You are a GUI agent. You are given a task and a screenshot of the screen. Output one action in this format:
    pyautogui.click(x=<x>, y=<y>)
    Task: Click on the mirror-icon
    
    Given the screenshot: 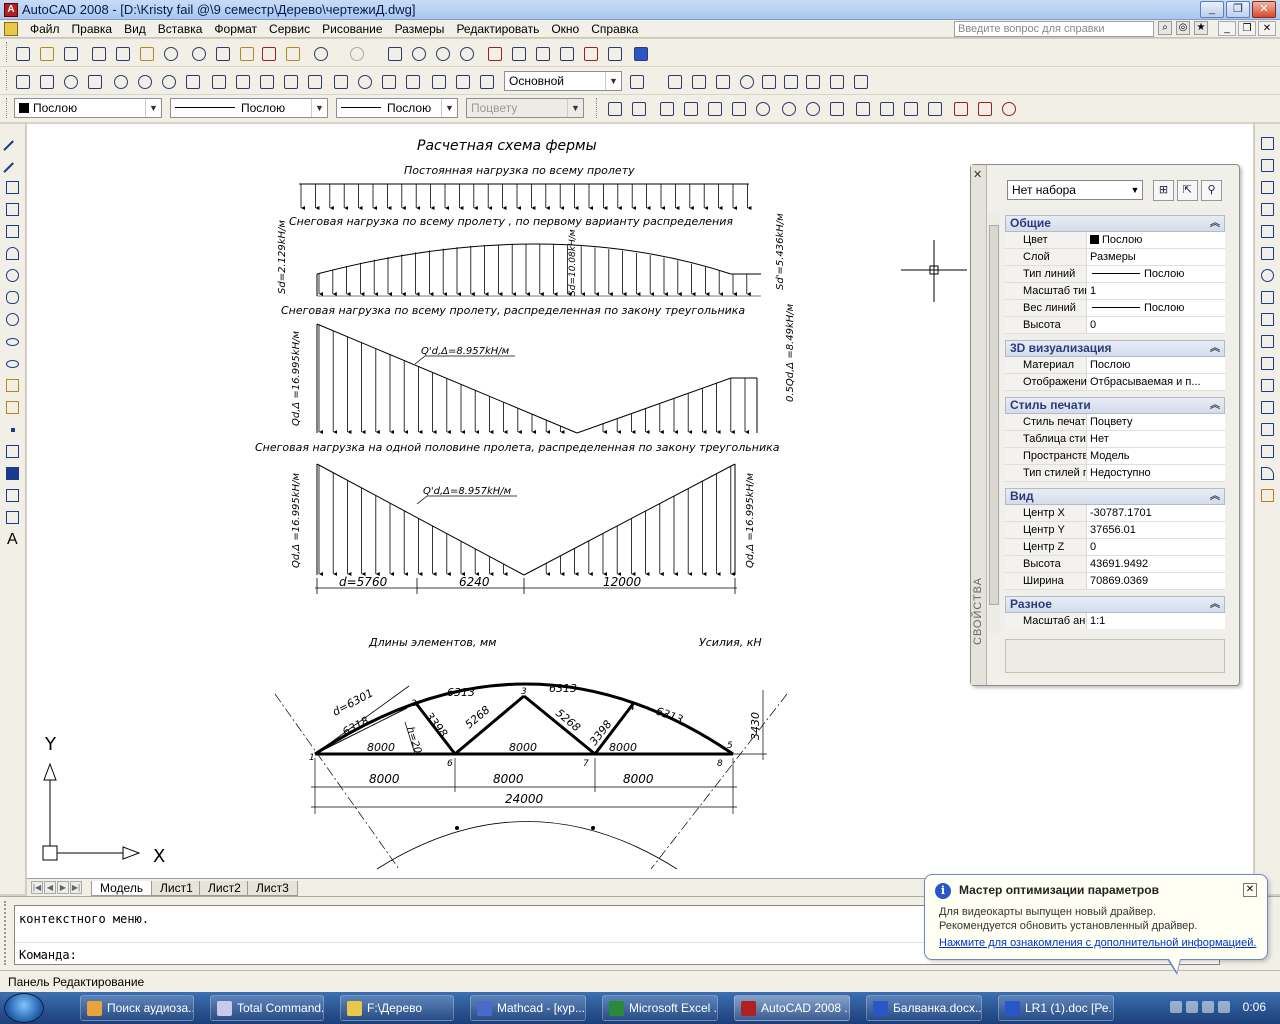 What is the action you would take?
    pyautogui.click(x=1268, y=188)
    